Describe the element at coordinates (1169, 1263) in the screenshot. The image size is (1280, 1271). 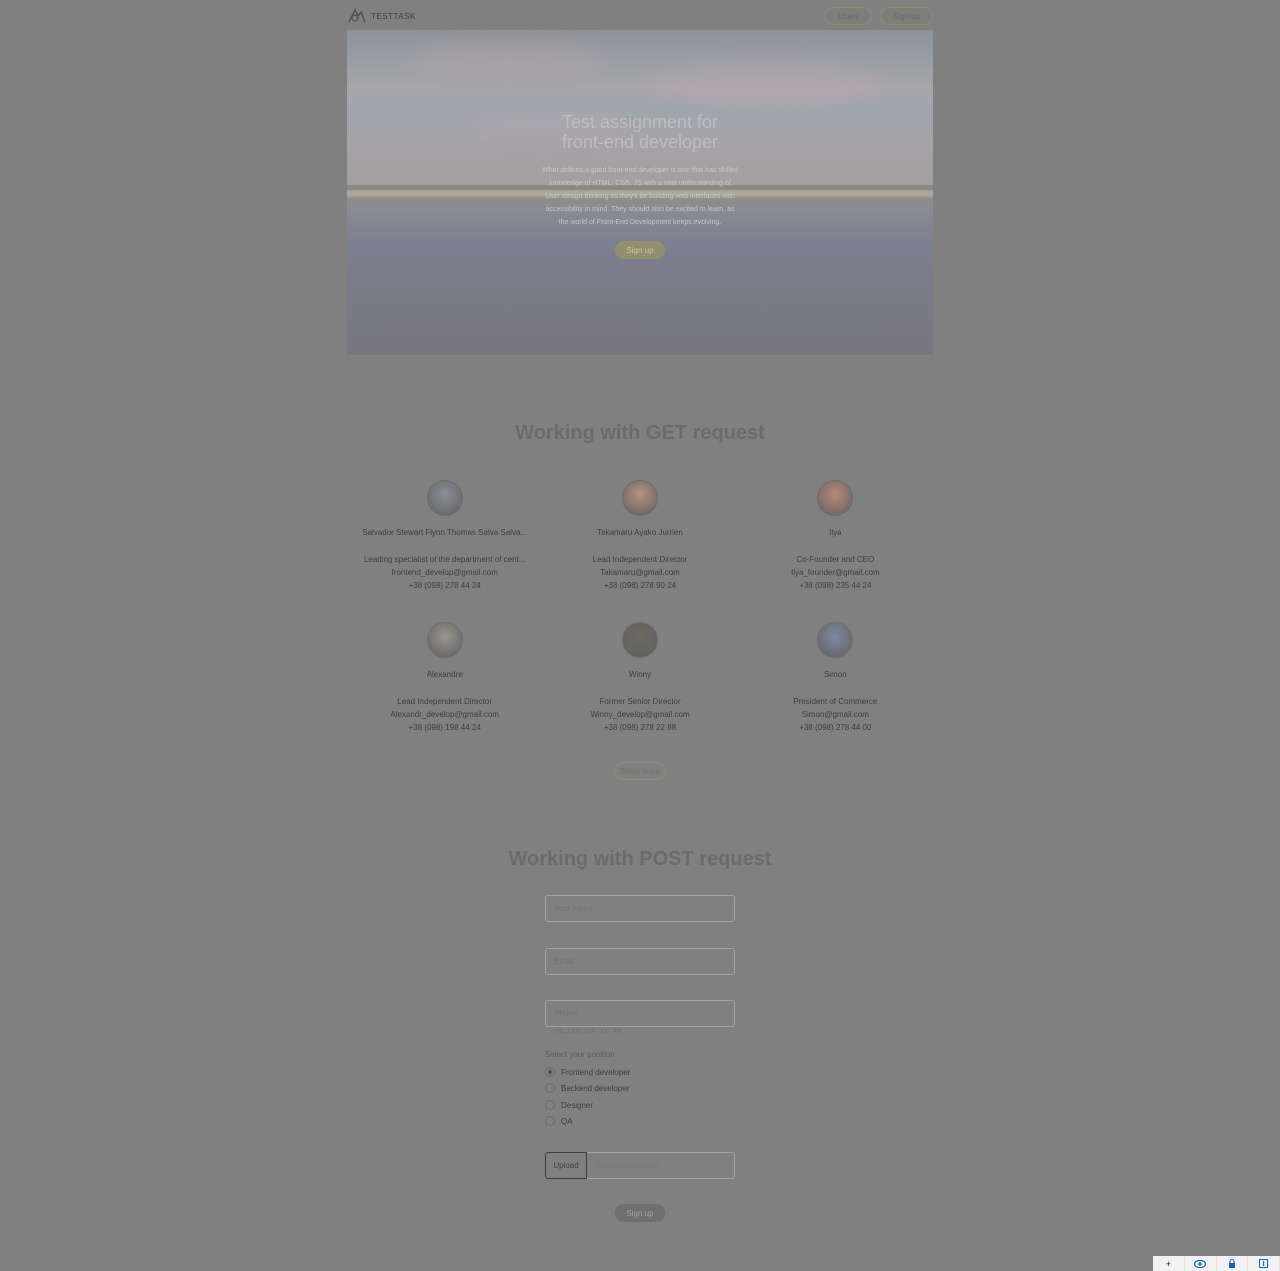
I see `plus-button: +` at that location.